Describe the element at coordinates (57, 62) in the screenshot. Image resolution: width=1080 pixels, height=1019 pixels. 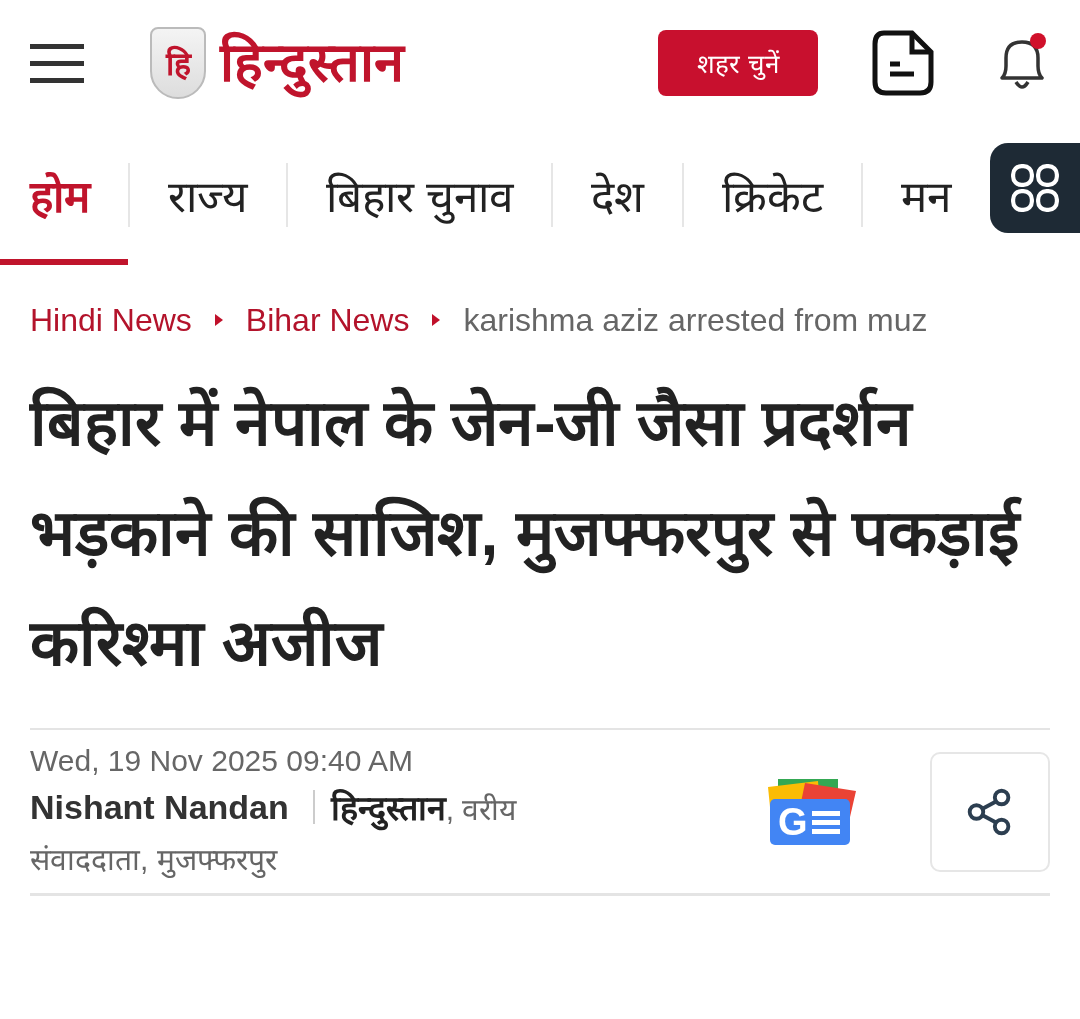
I see `menu-icon` at that location.